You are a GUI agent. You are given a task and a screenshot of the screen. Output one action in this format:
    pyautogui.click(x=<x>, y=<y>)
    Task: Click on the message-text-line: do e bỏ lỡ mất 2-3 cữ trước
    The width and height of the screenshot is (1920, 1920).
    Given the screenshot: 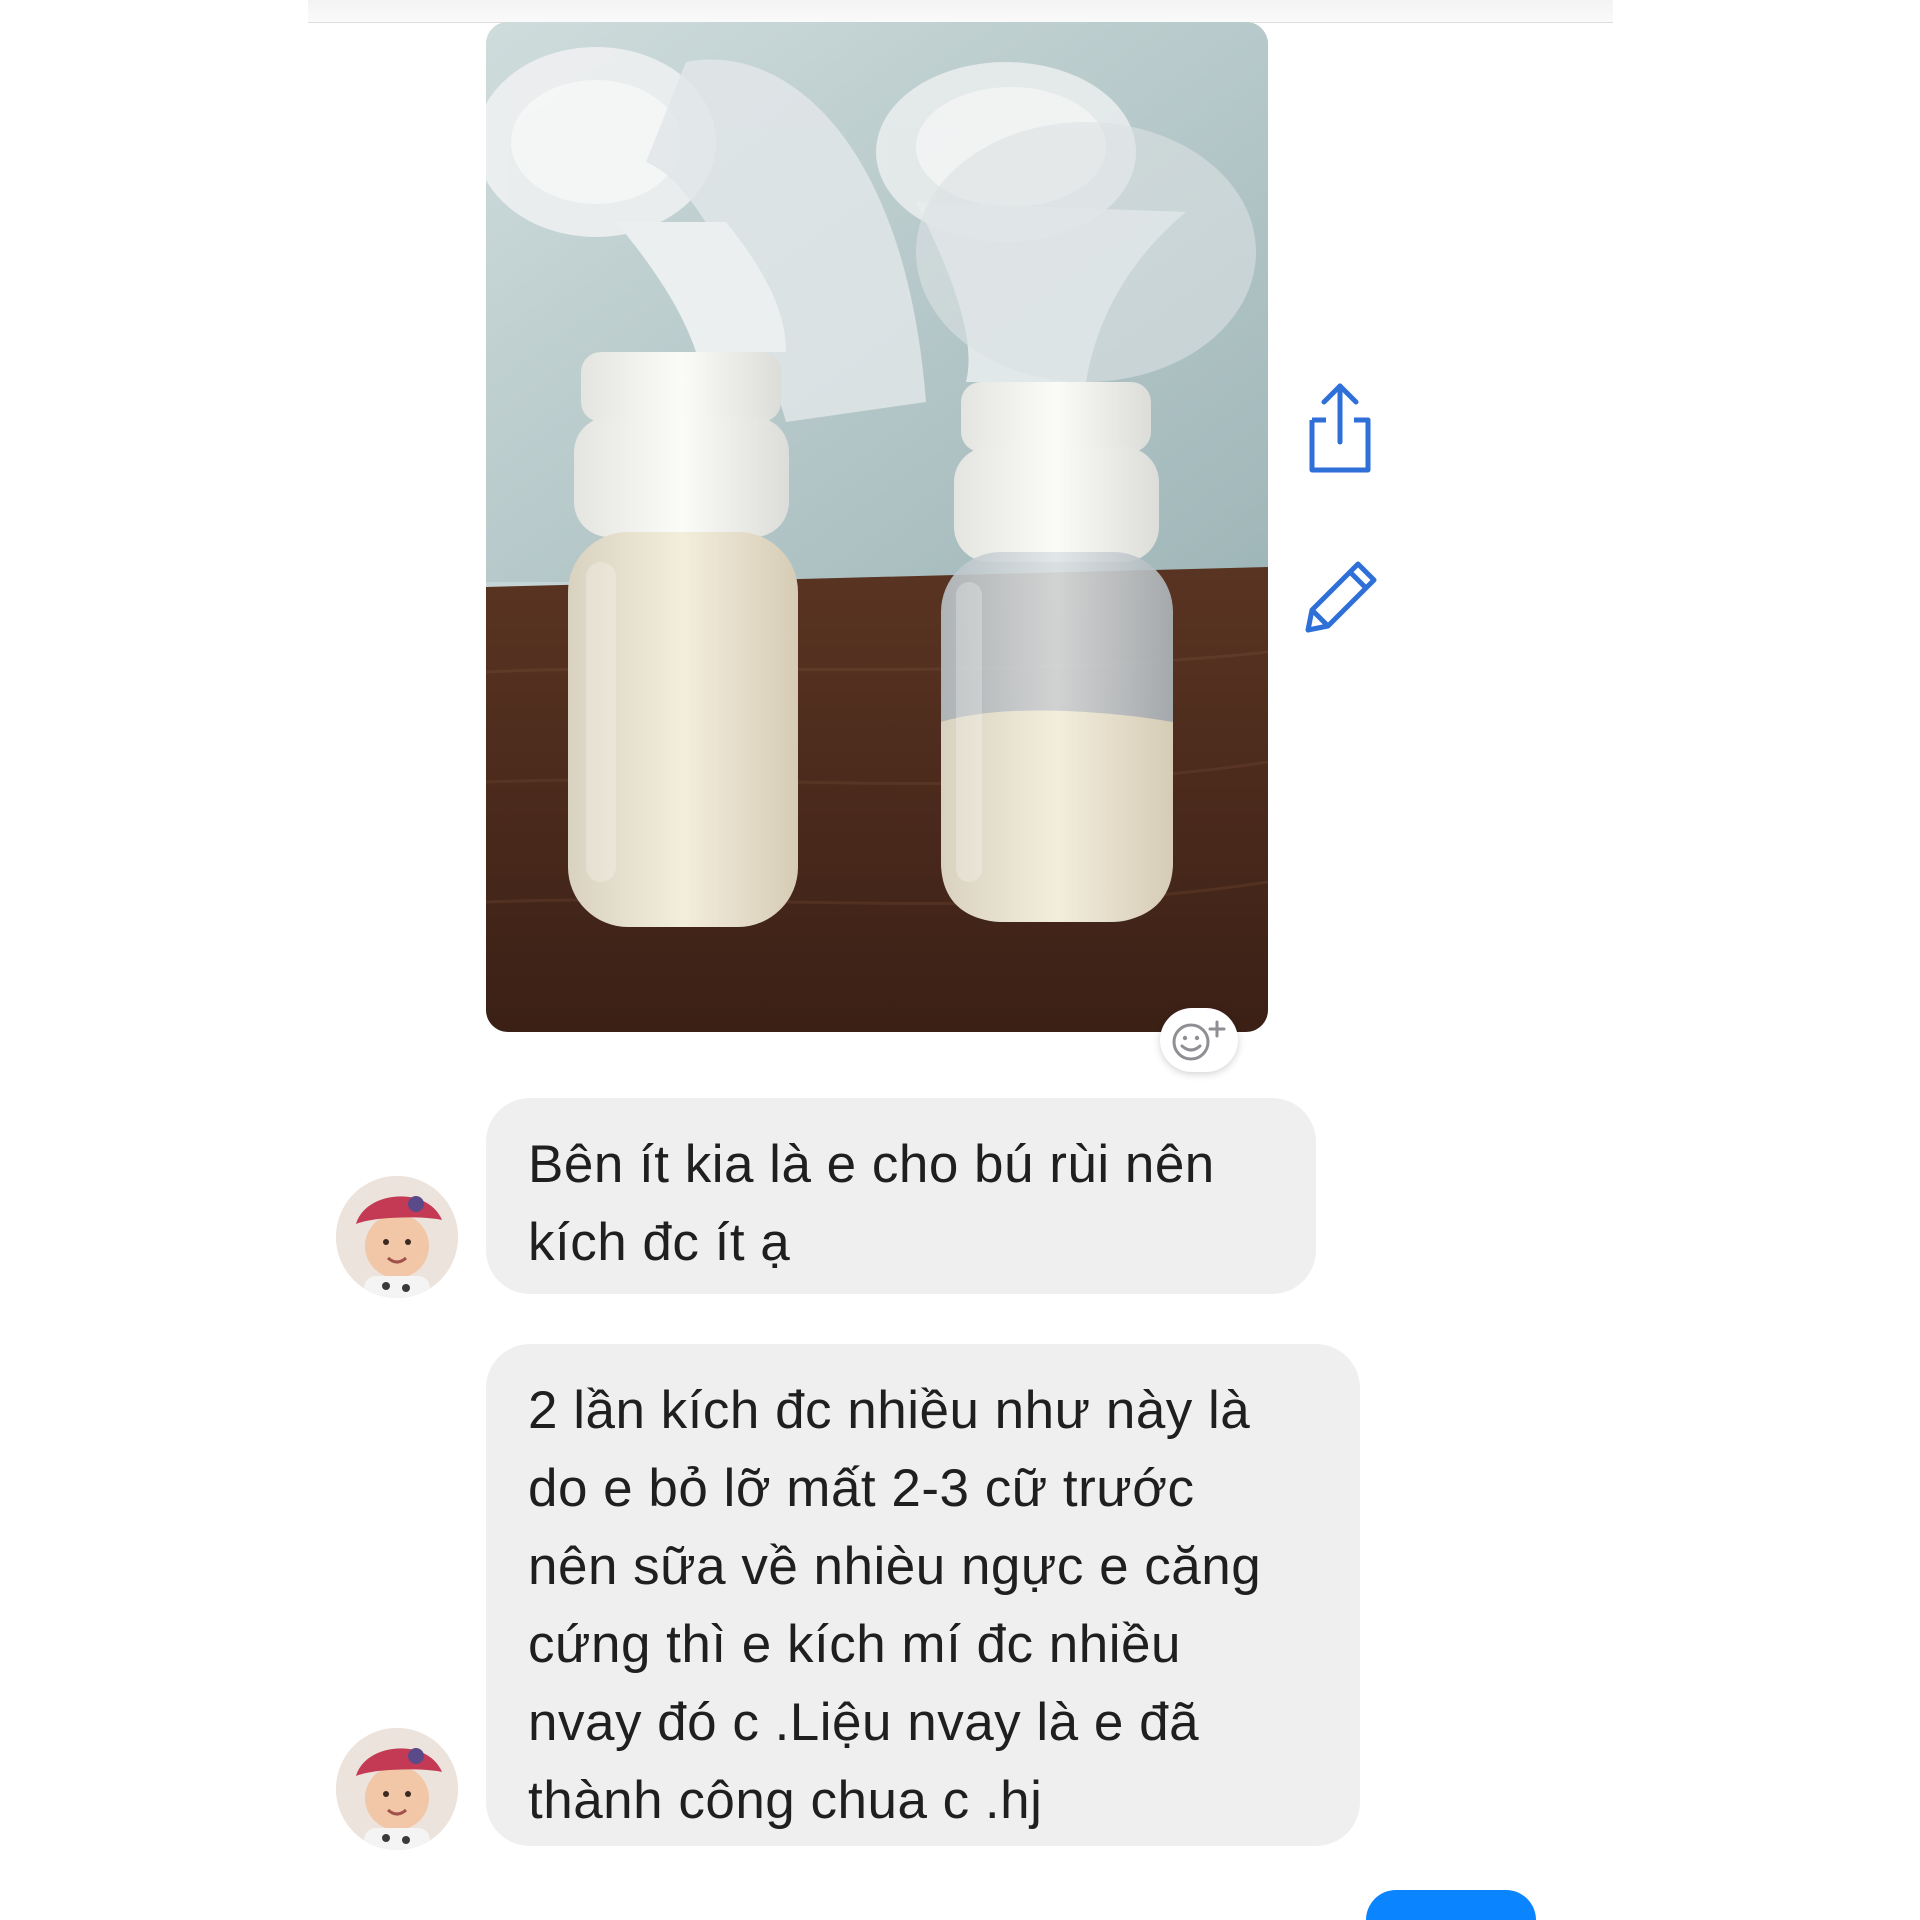 What is the action you would take?
    pyautogui.click(x=861, y=1488)
    